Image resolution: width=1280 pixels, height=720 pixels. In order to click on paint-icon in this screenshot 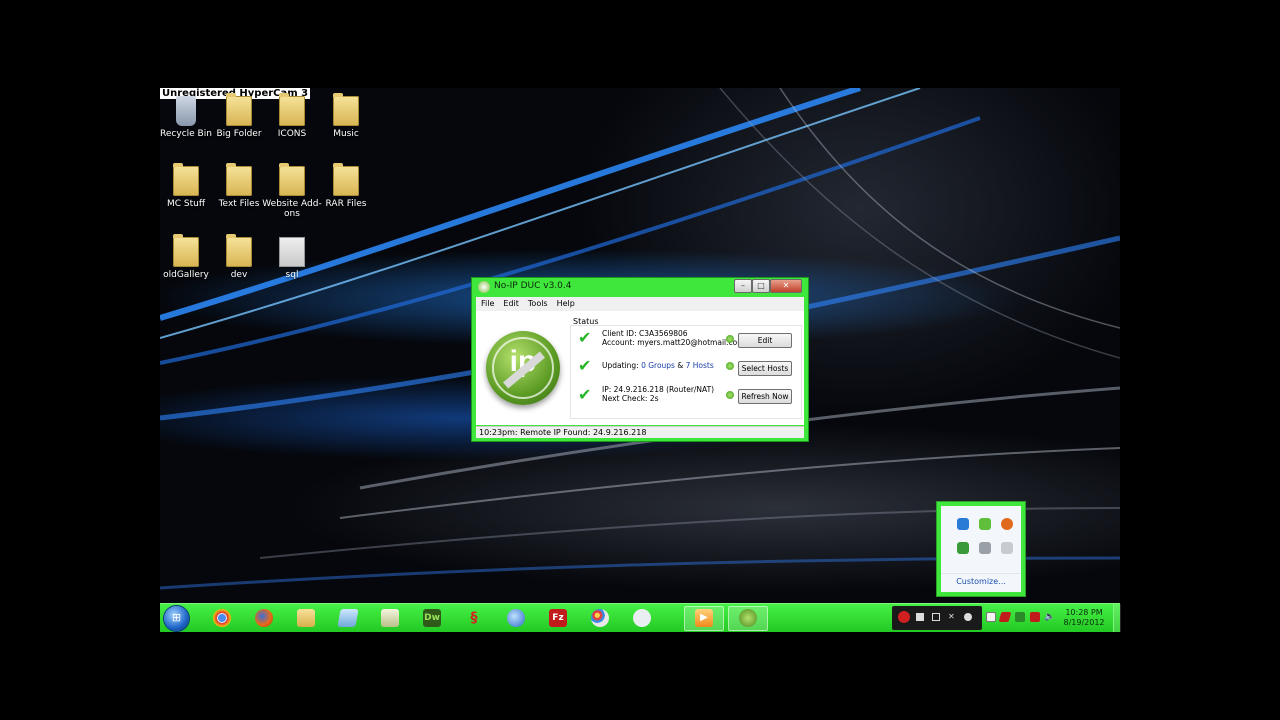, I will do `click(600, 618)`.